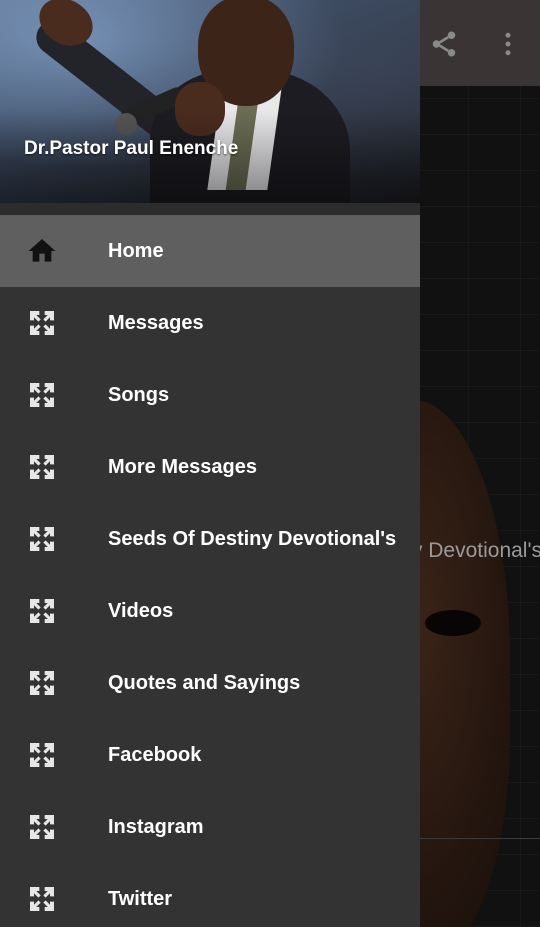 This screenshot has width=540, height=927. What do you see at coordinates (155, 755) in the screenshot?
I see `menu-item-label: Facebook` at bounding box center [155, 755].